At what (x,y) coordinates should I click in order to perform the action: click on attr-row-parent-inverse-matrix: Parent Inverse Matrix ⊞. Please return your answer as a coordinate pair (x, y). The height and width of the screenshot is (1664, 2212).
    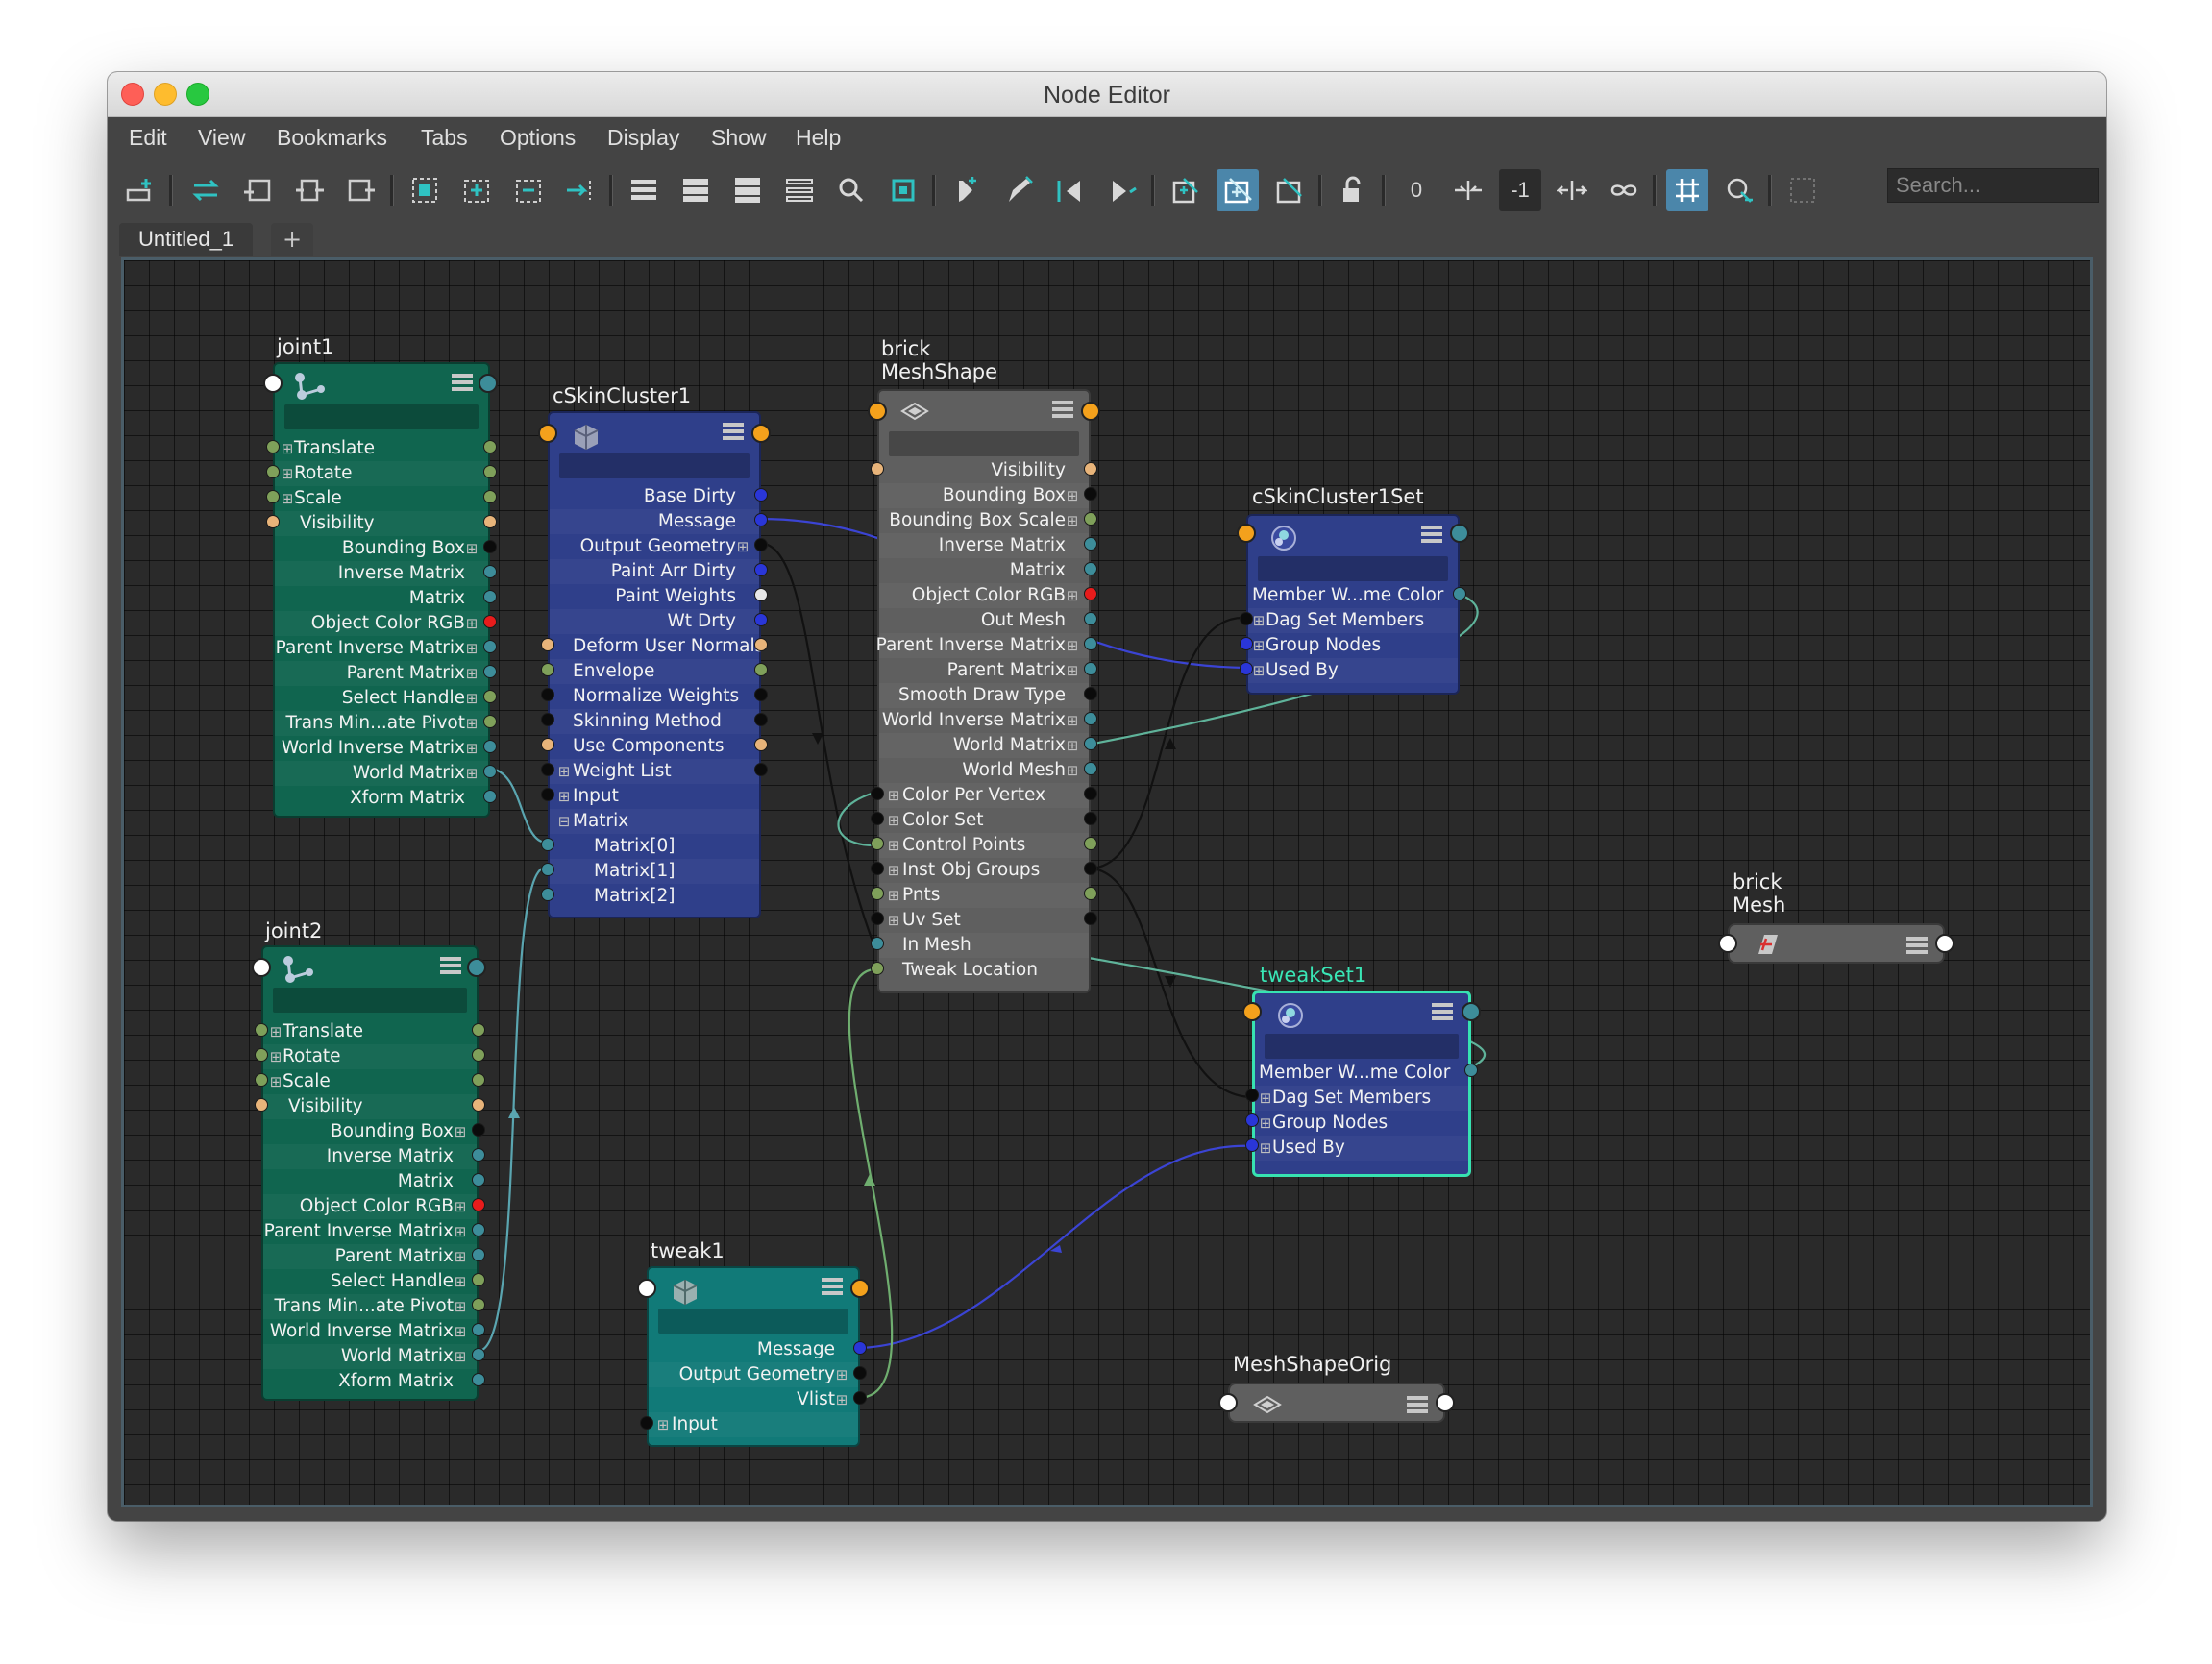
    Looking at the image, I should click on (381, 648).